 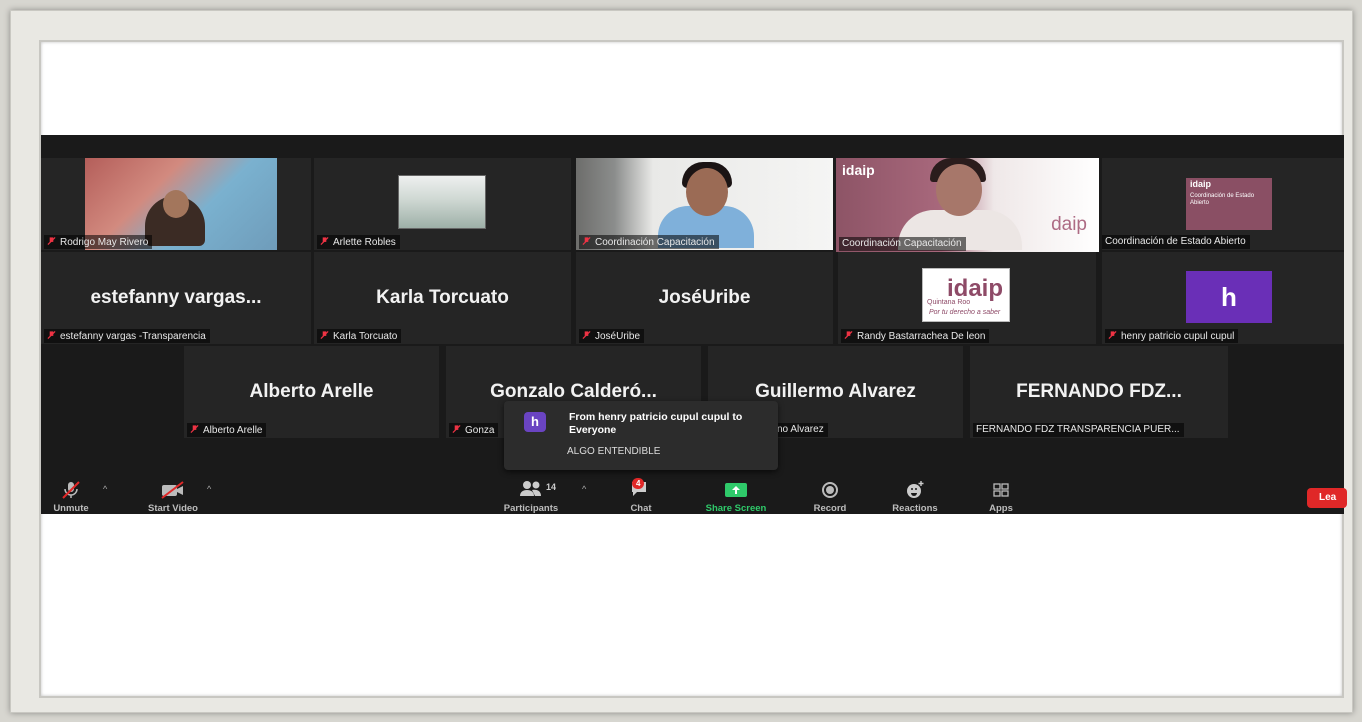 What do you see at coordinates (1327, 498) in the screenshot?
I see `leave-button: Lea` at bounding box center [1327, 498].